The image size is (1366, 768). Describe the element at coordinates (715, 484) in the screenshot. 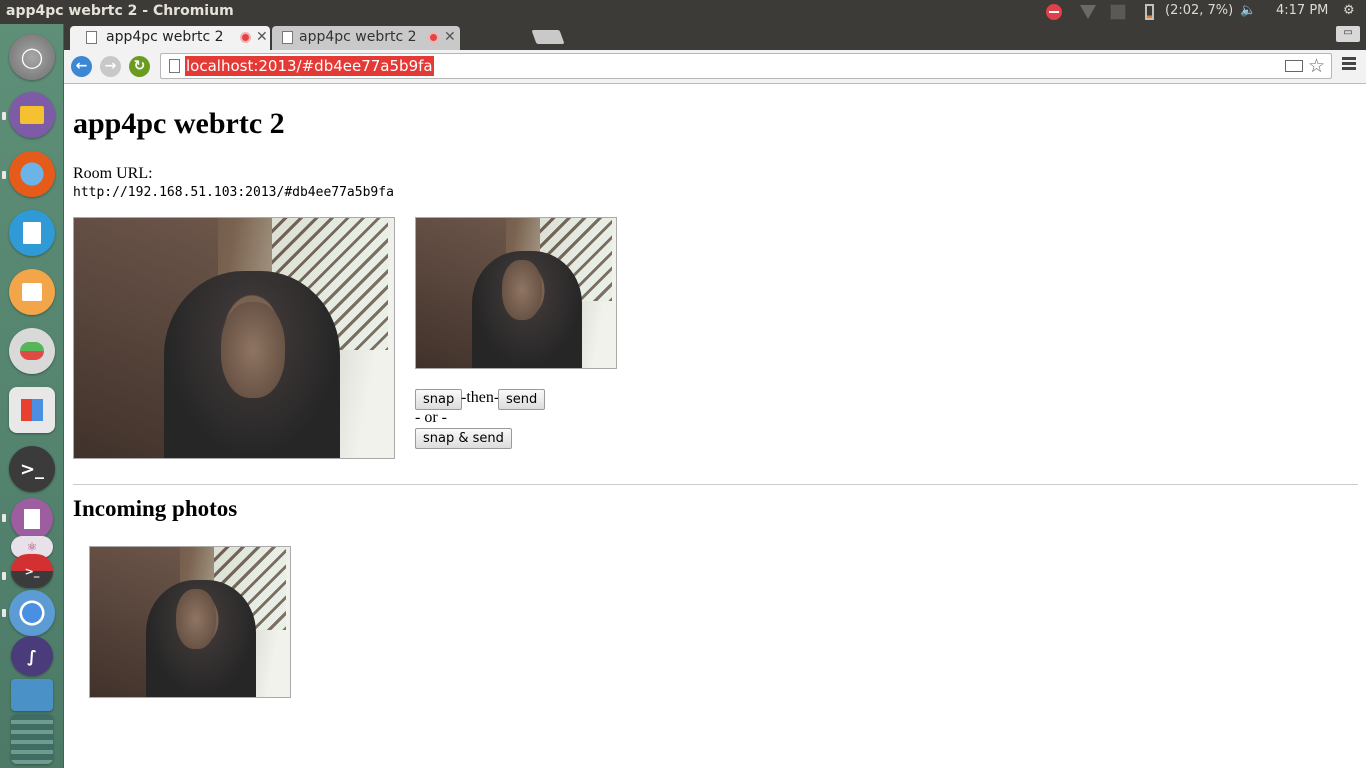

I see `section-divider` at that location.